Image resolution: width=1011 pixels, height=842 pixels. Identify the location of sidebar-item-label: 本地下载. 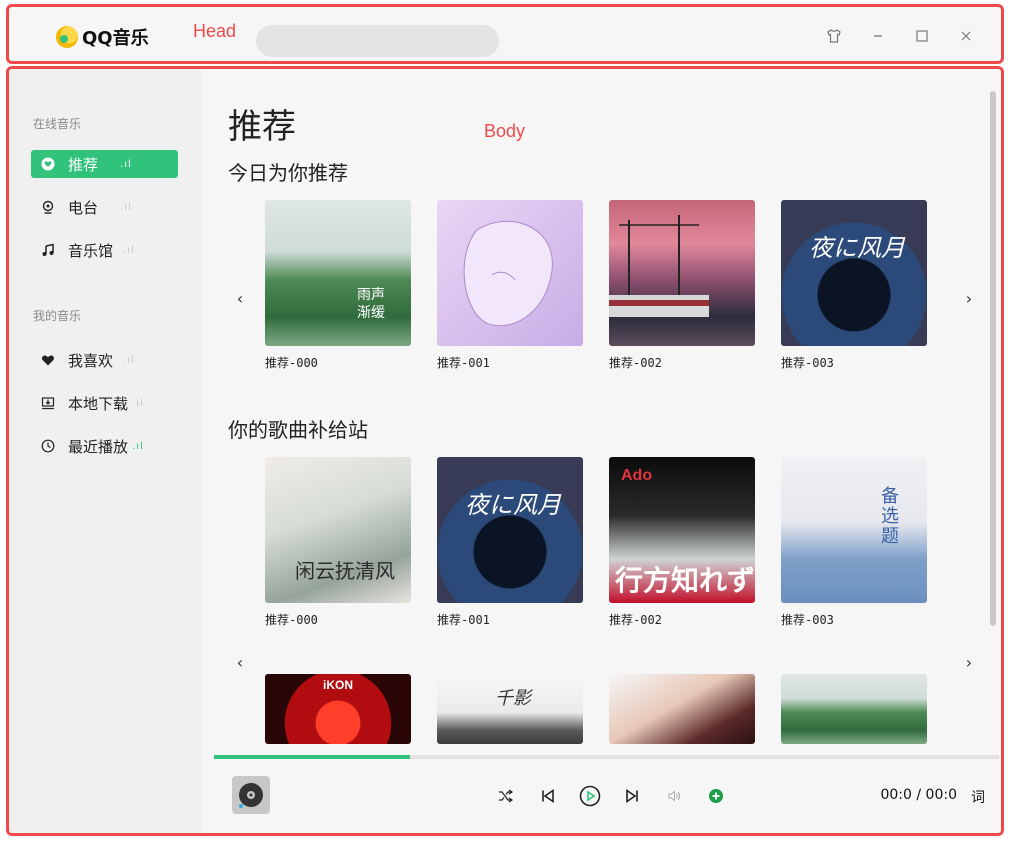
(98, 403).